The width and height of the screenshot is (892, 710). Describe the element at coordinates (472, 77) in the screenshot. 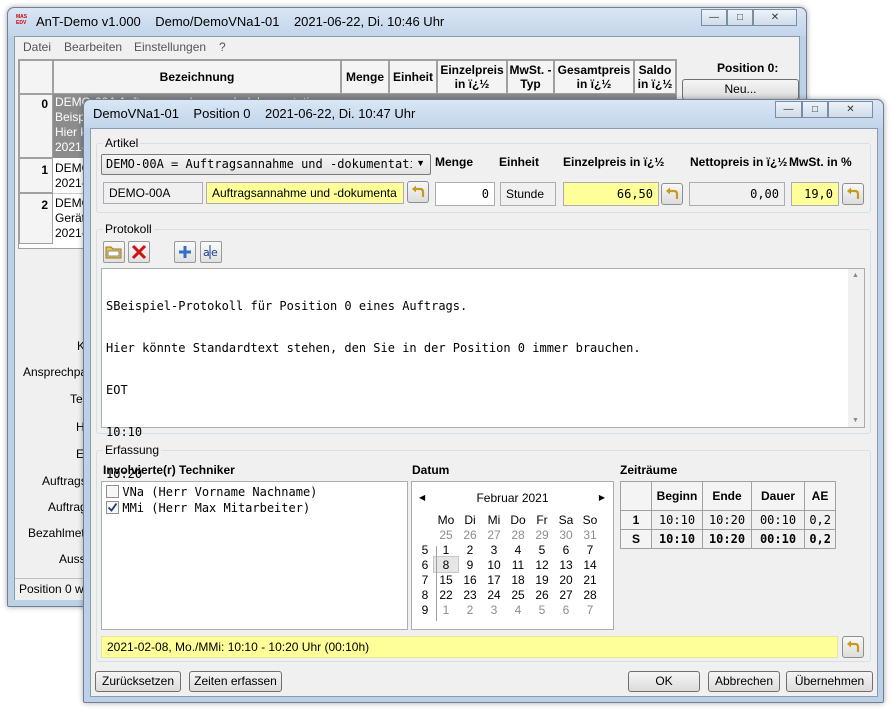

I see `col-einzelpreis: Einzelpreis in ï¿½` at that location.